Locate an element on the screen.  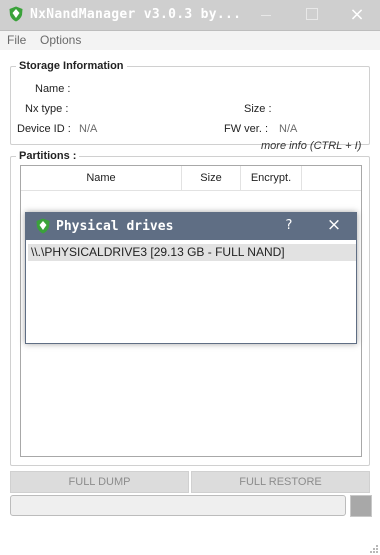
more-info-link: more info (CTRL + I) is located at coordinates (311, 146).